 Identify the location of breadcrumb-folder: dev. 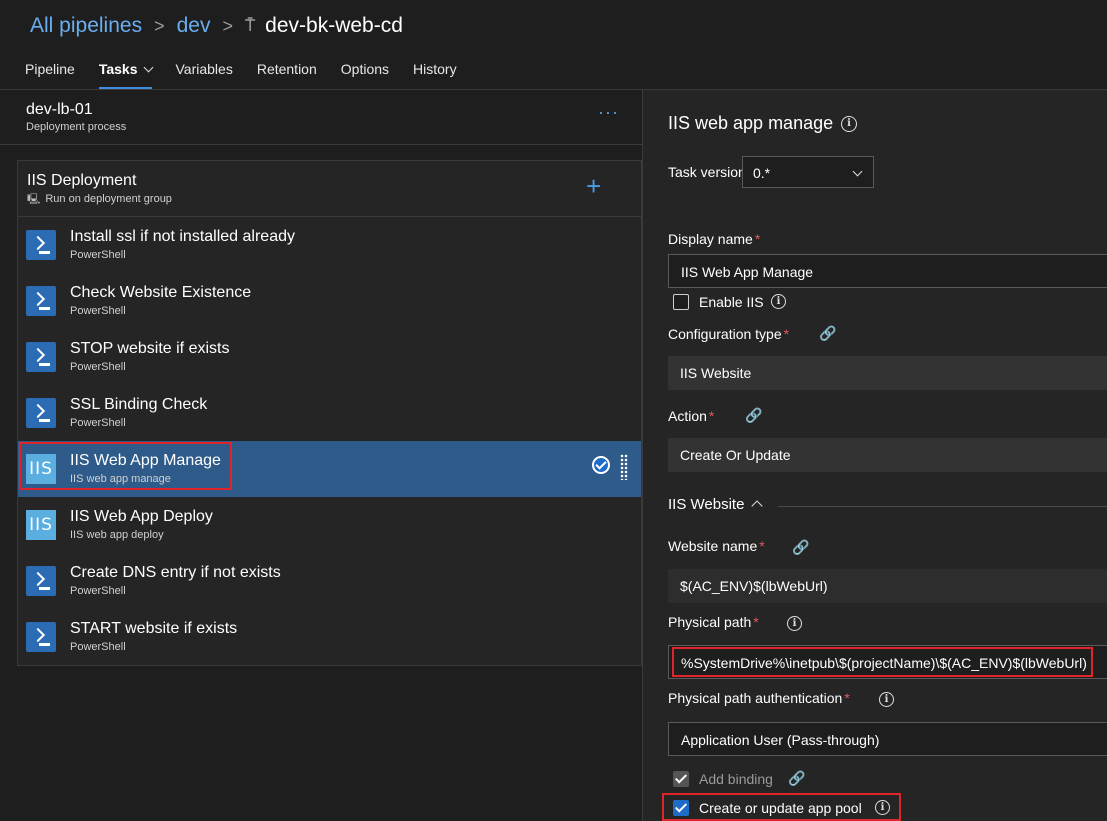
(194, 26).